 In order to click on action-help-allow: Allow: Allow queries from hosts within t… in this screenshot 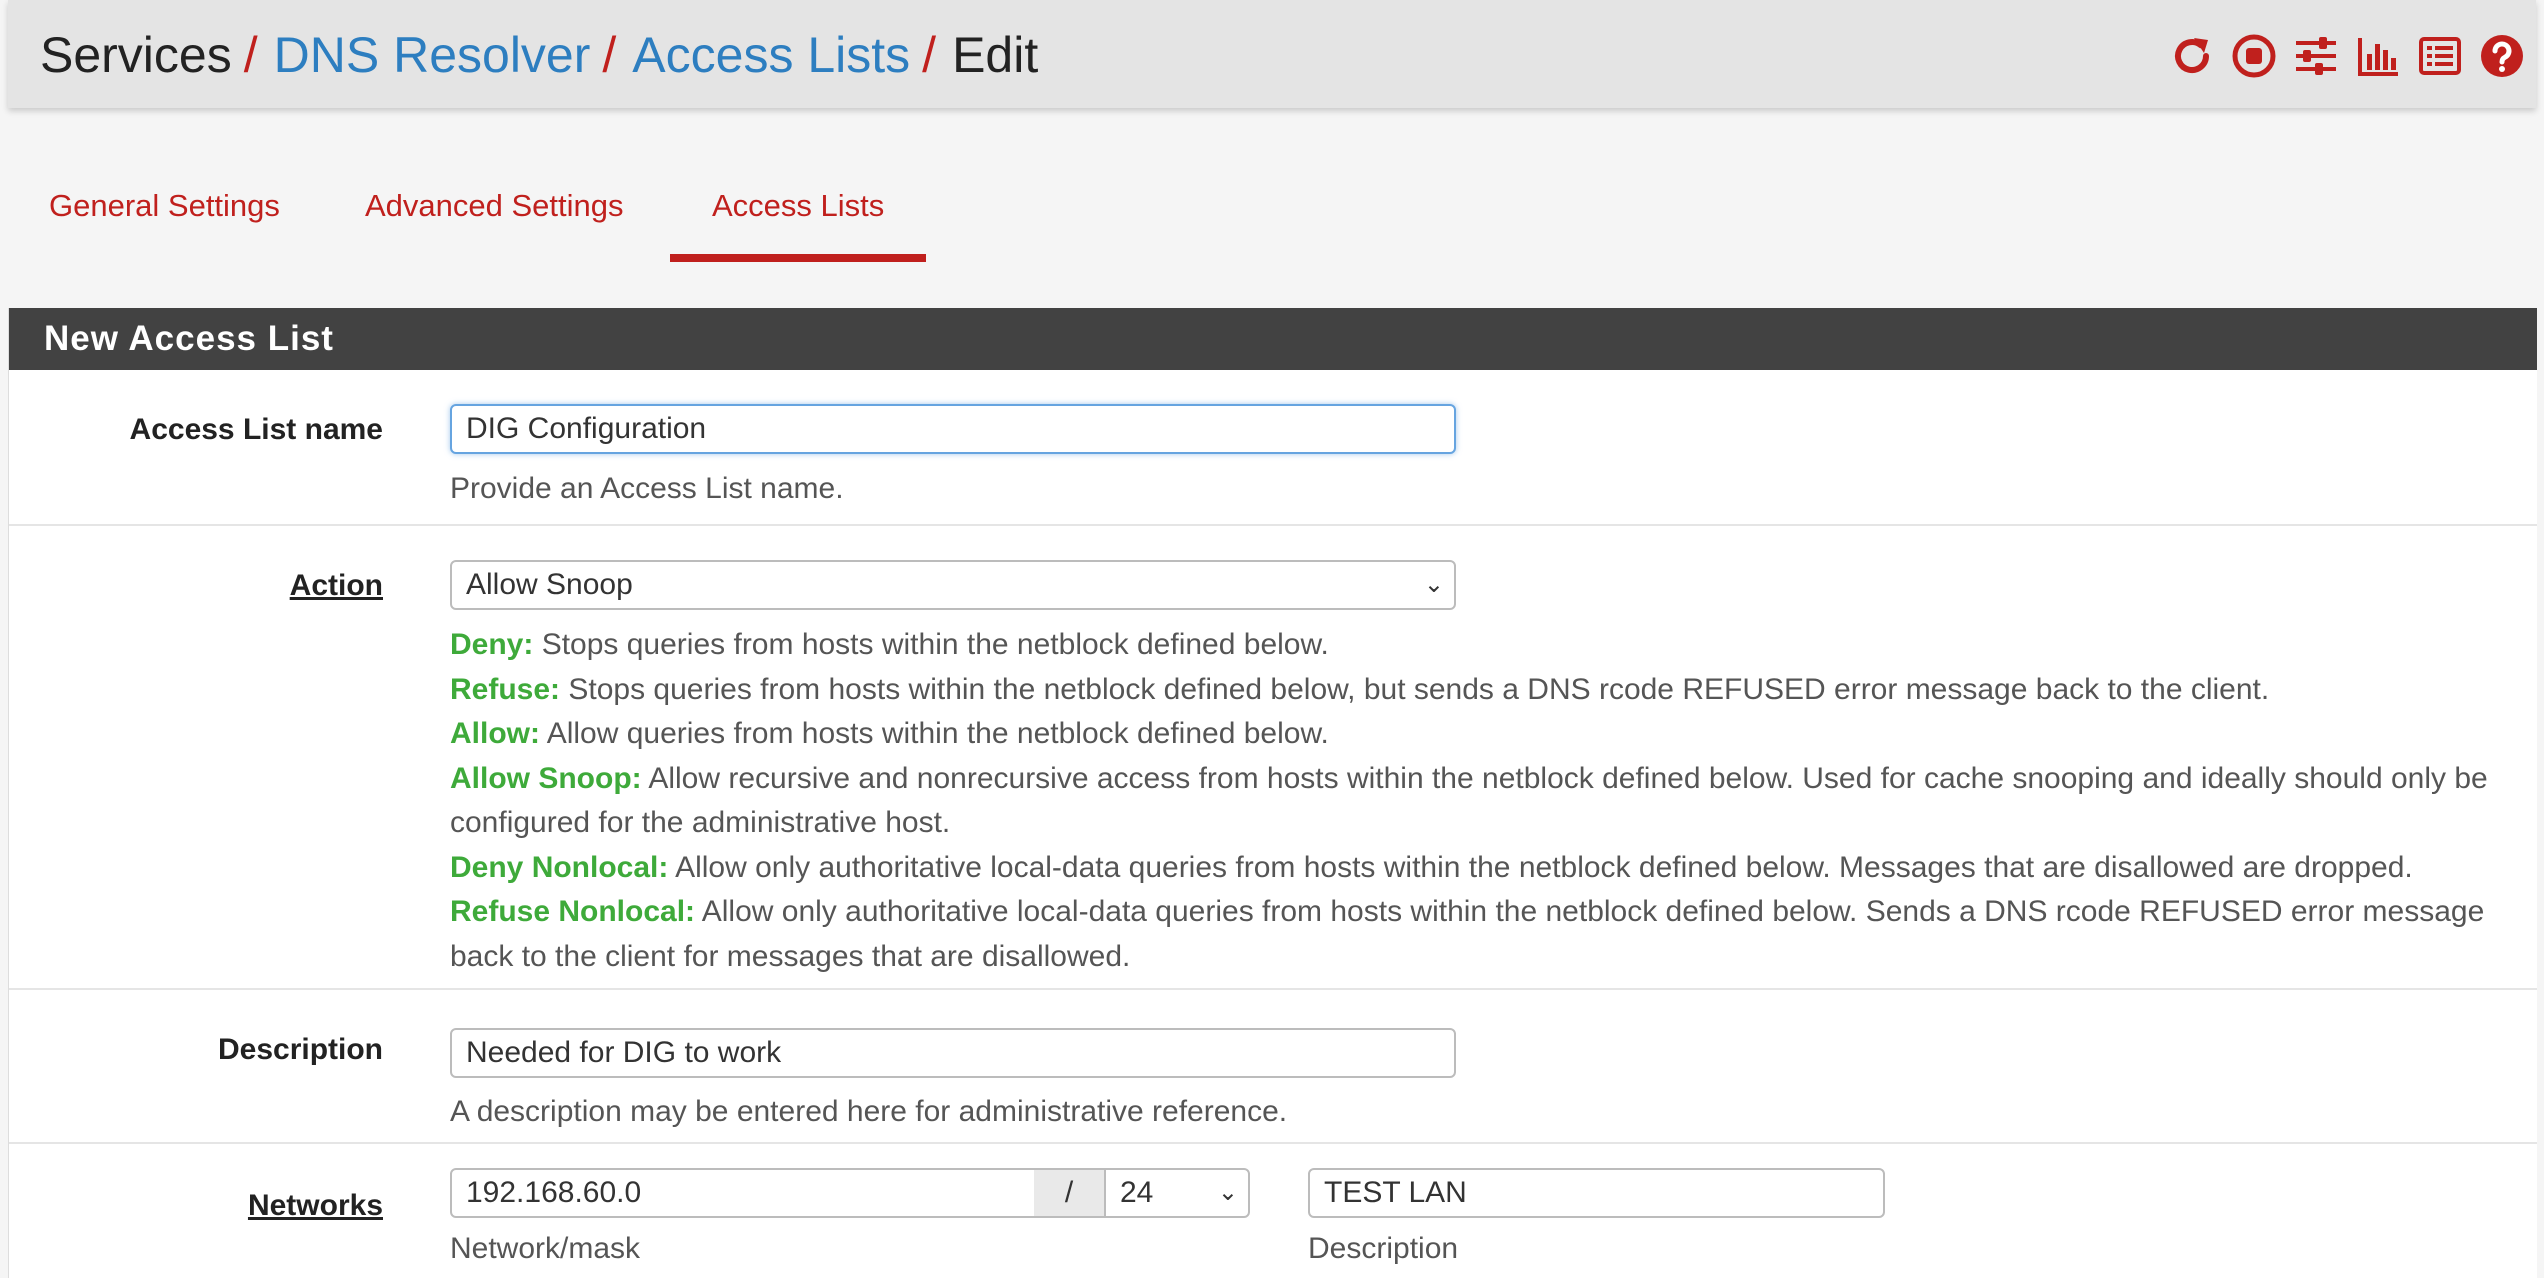, I will do `click(889, 733)`.